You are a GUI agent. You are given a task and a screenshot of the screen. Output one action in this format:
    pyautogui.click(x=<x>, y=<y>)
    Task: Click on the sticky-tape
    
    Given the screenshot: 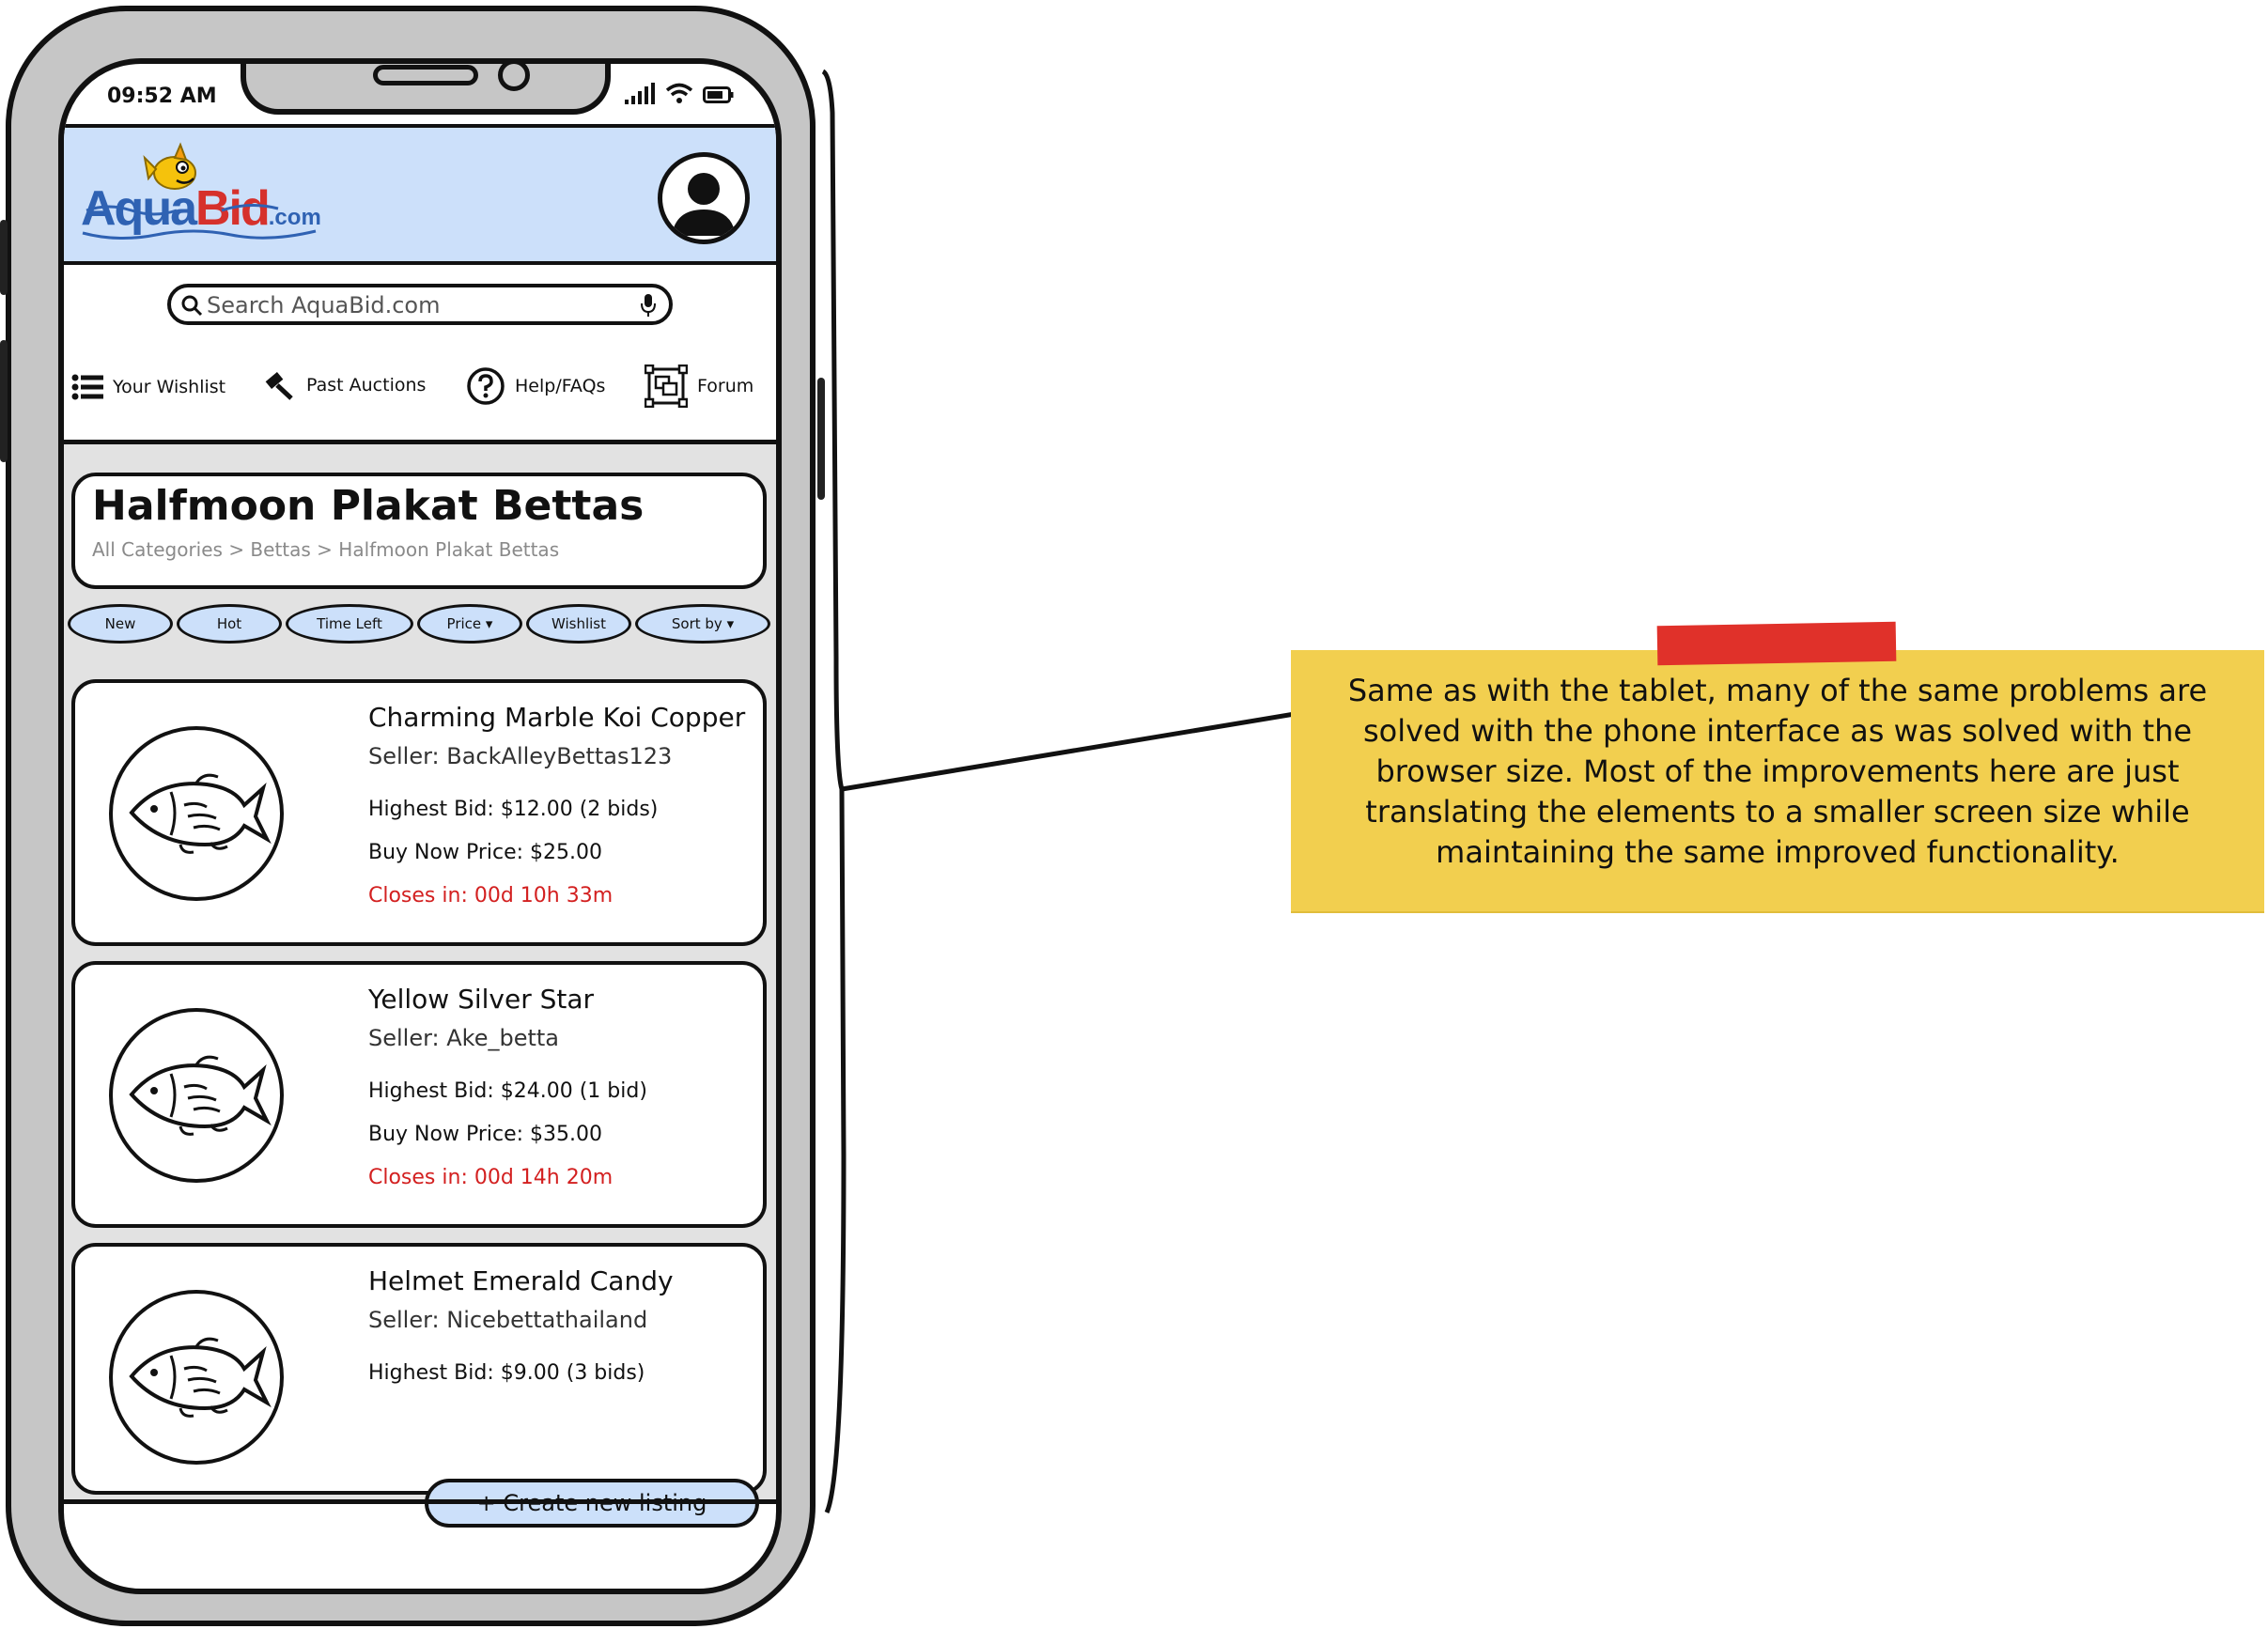 What is the action you would take?
    pyautogui.click(x=1776, y=643)
    